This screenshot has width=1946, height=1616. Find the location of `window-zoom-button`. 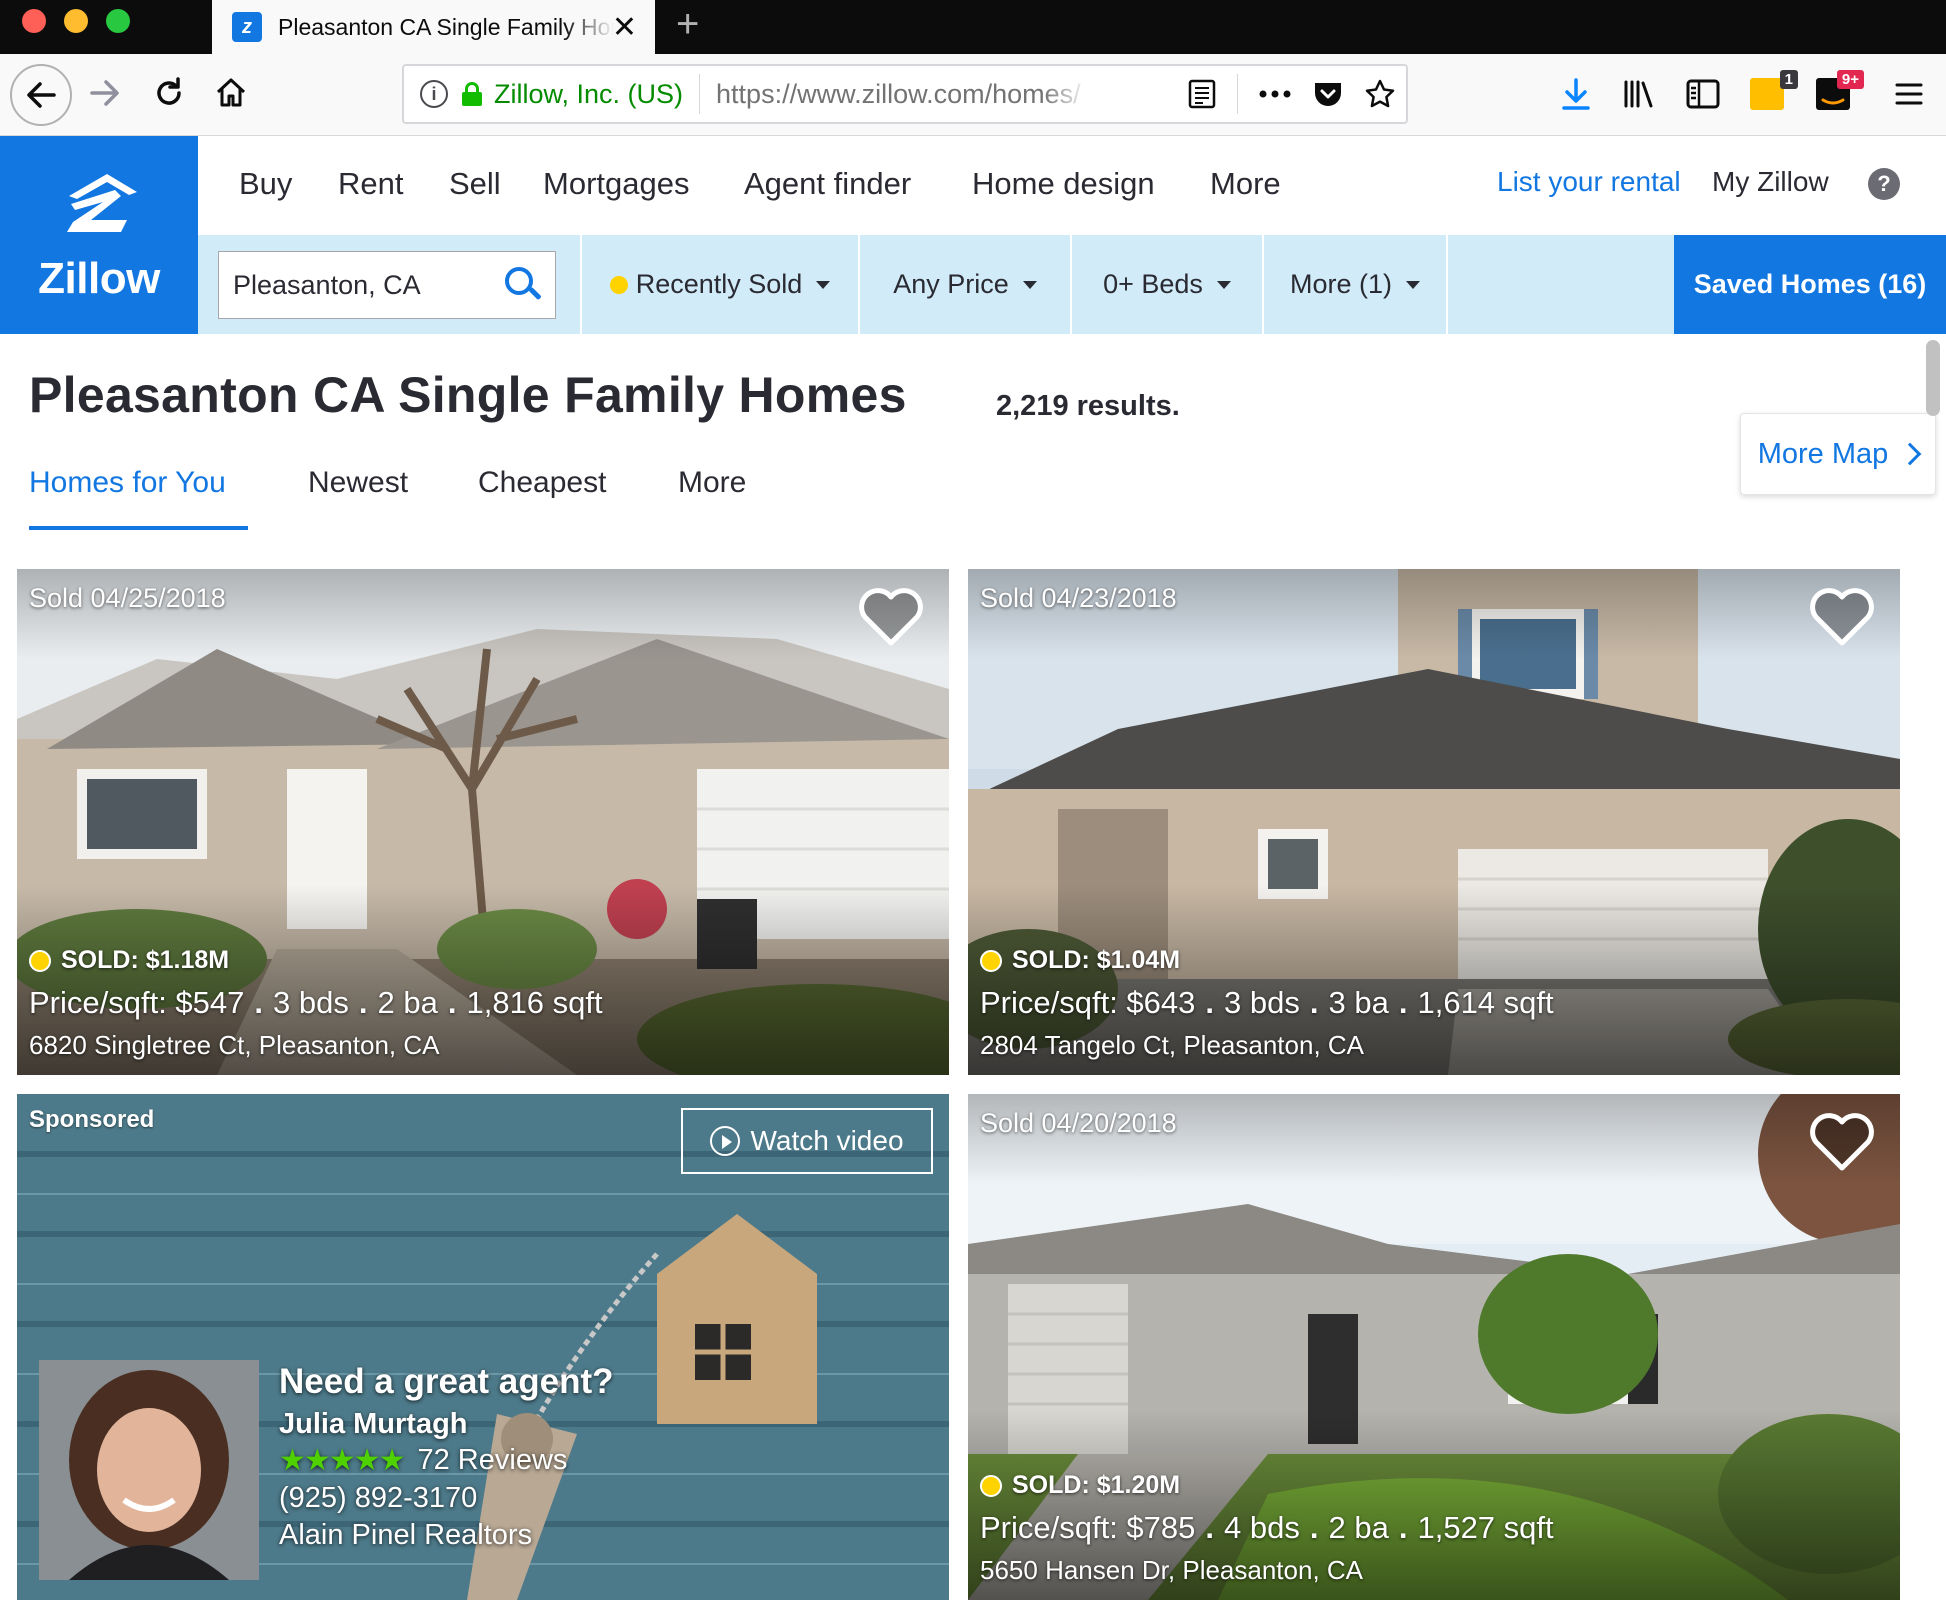

window-zoom-button is located at coordinates (118, 21).